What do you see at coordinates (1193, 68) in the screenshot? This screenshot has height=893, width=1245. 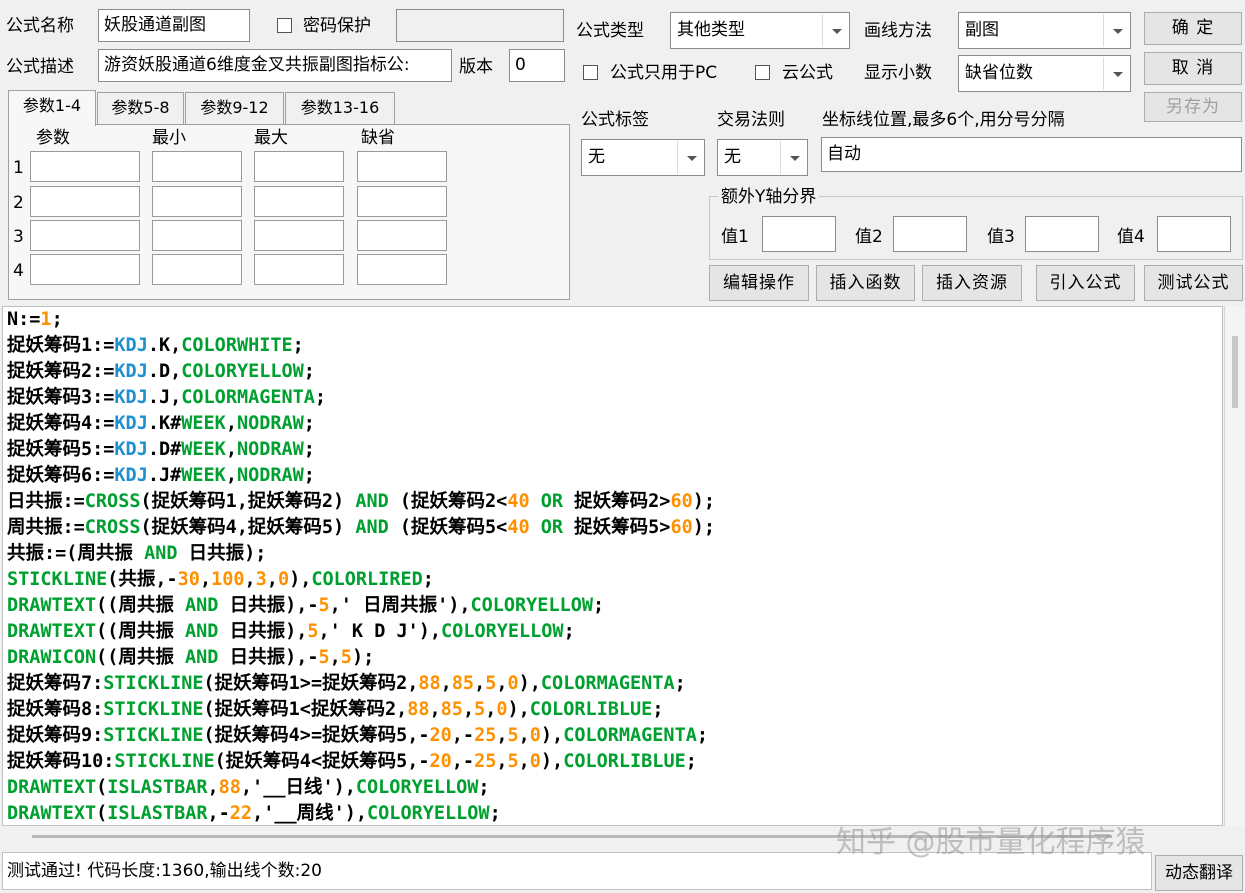 I see `cancel-button: 取 消` at bounding box center [1193, 68].